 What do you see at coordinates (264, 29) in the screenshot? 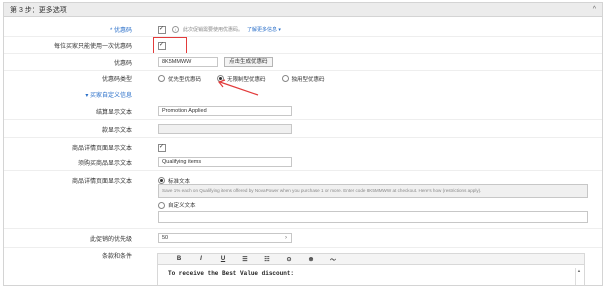
I see `learn-more-link: 了解更多信息 ▾` at bounding box center [264, 29].